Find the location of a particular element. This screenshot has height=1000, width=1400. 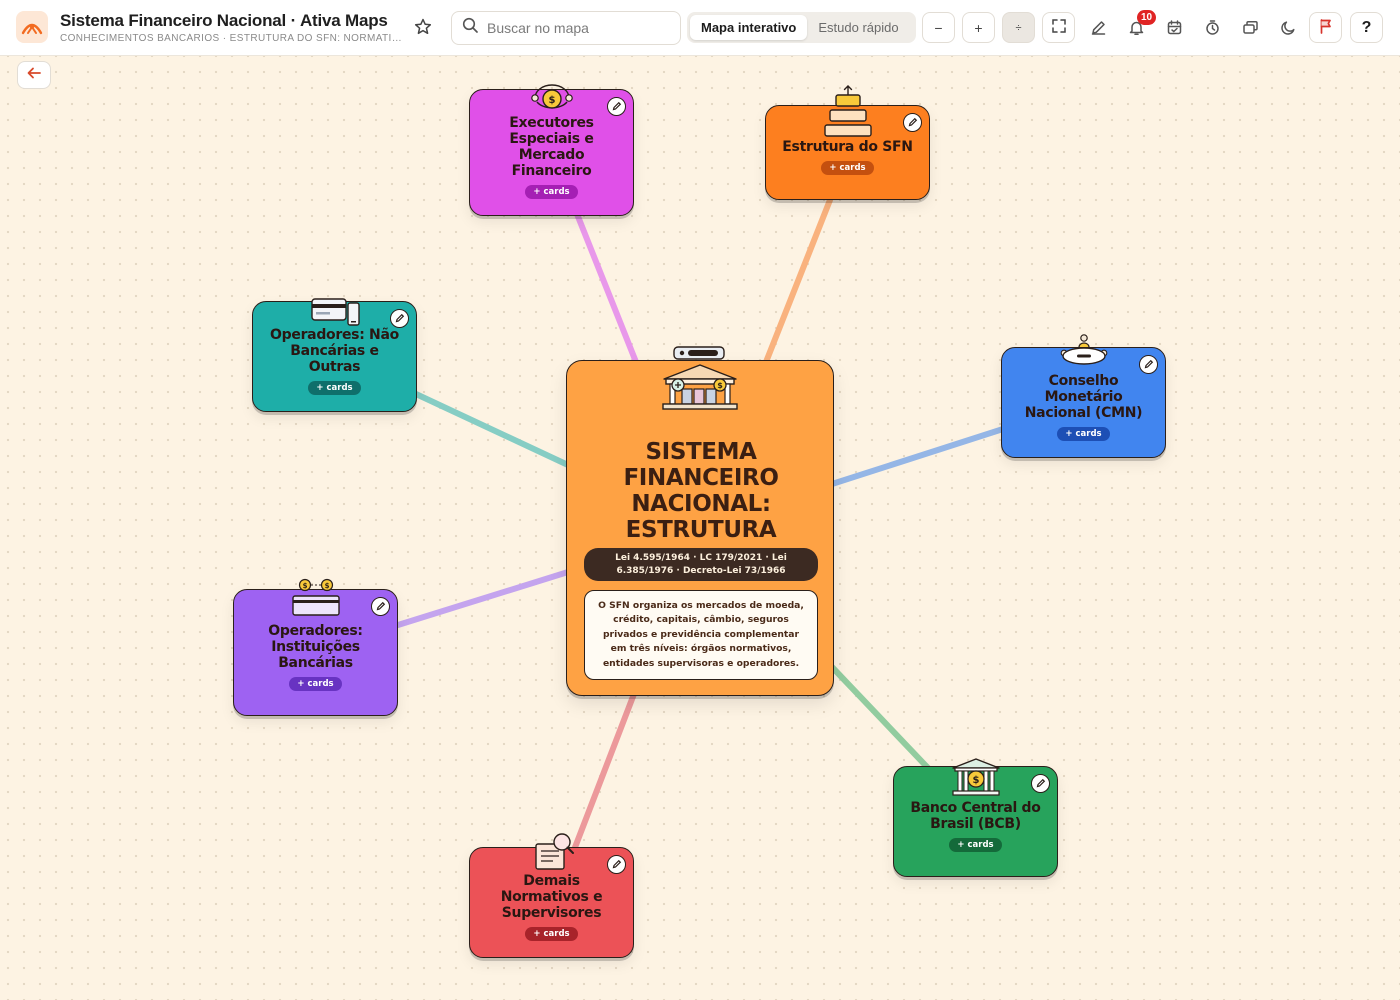

coin-cycle-icon: $ is located at coordinates (552, 100).